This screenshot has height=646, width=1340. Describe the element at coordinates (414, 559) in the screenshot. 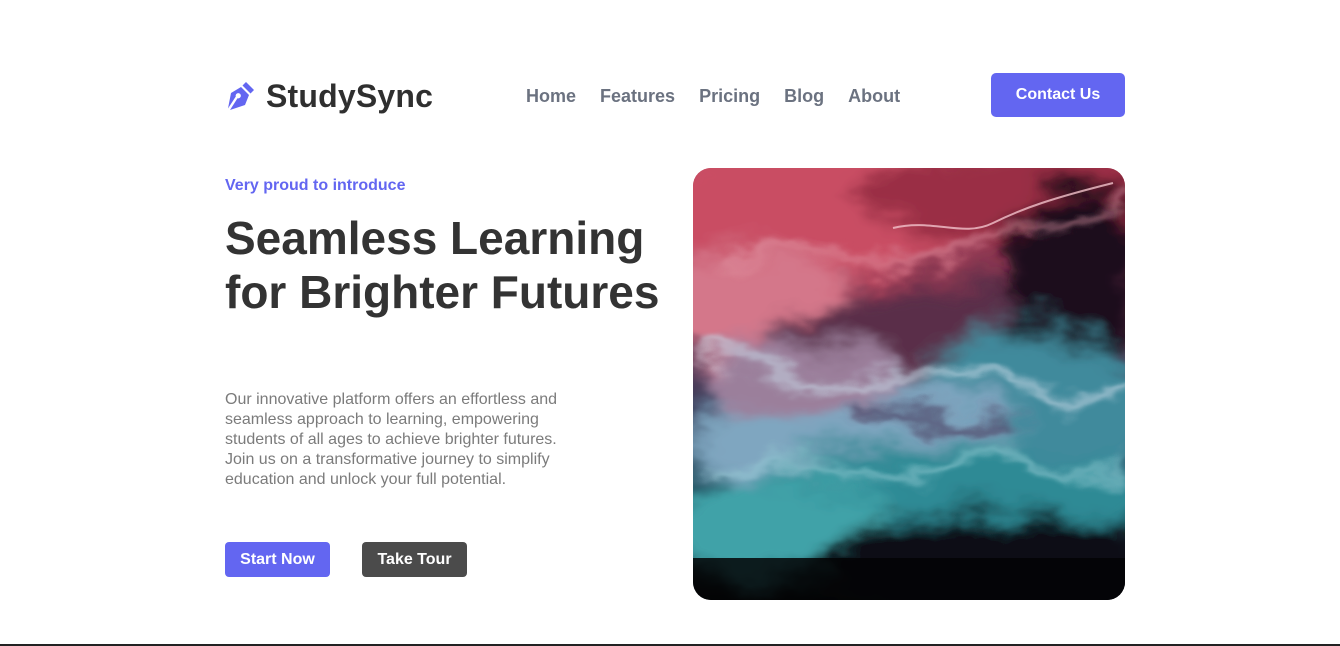

I see `take-tour-button: Take Tour` at that location.